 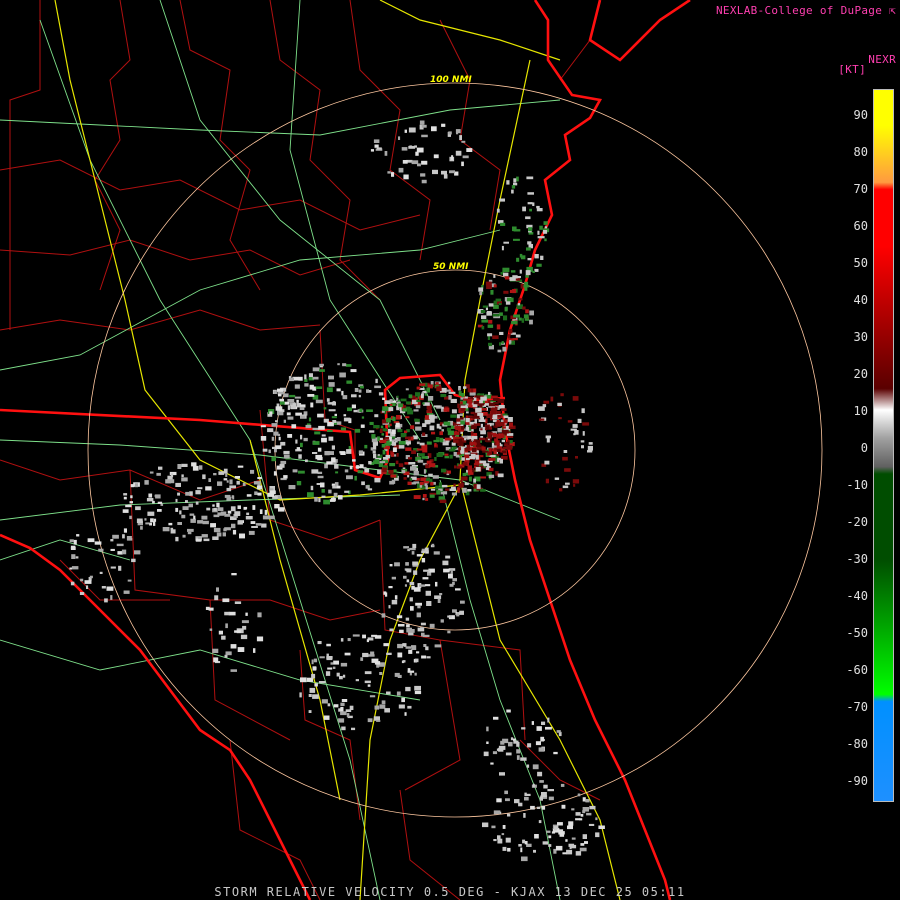 What do you see at coordinates (806, 10) in the screenshot?
I see `credit-label: NEXLAB-College of DuPage ⇱` at bounding box center [806, 10].